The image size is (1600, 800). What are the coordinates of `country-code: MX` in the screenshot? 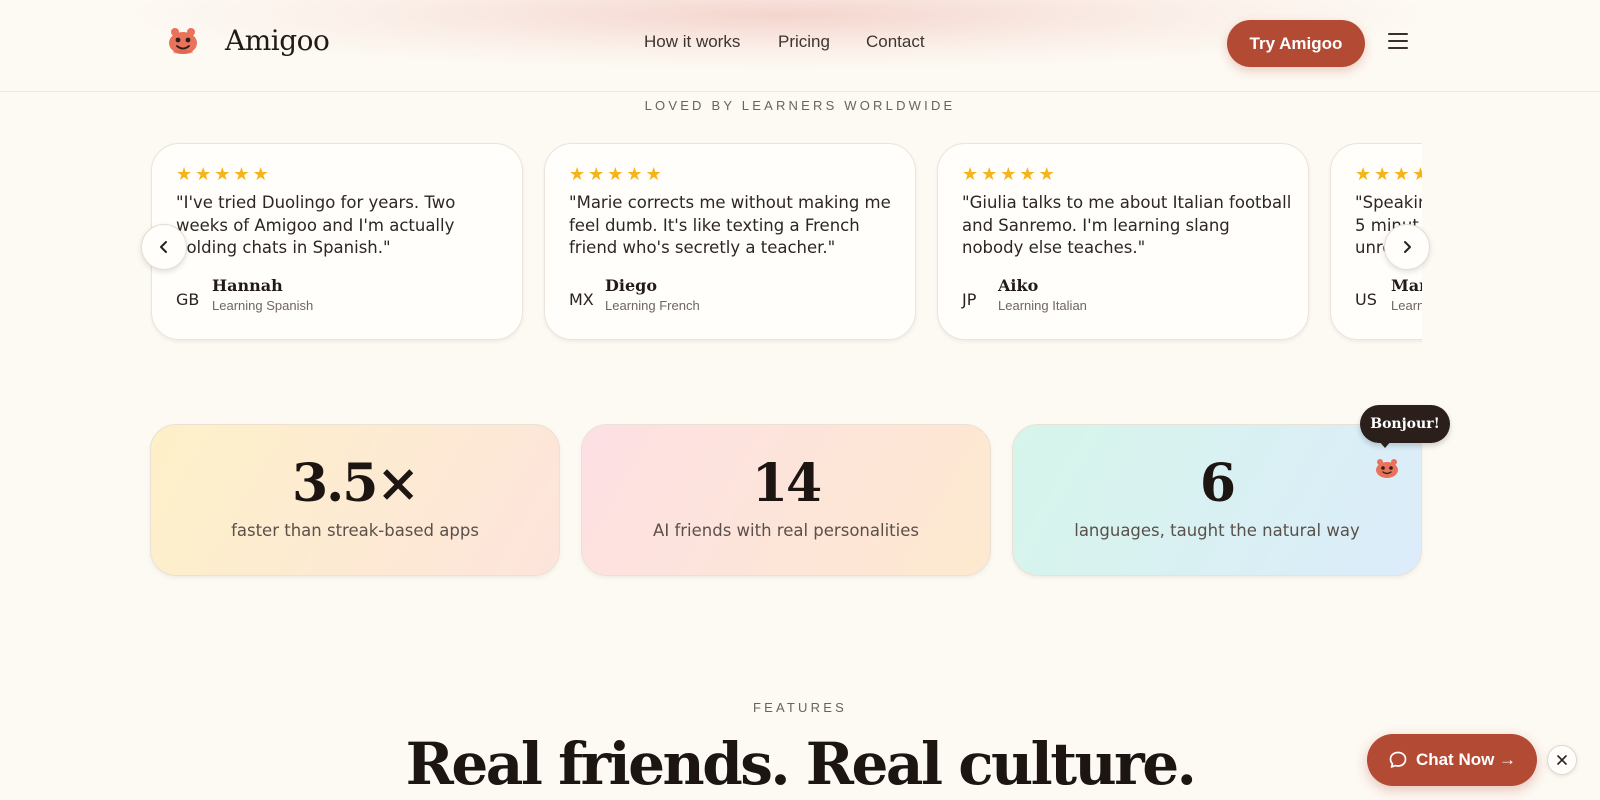 It's located at (581, 299).